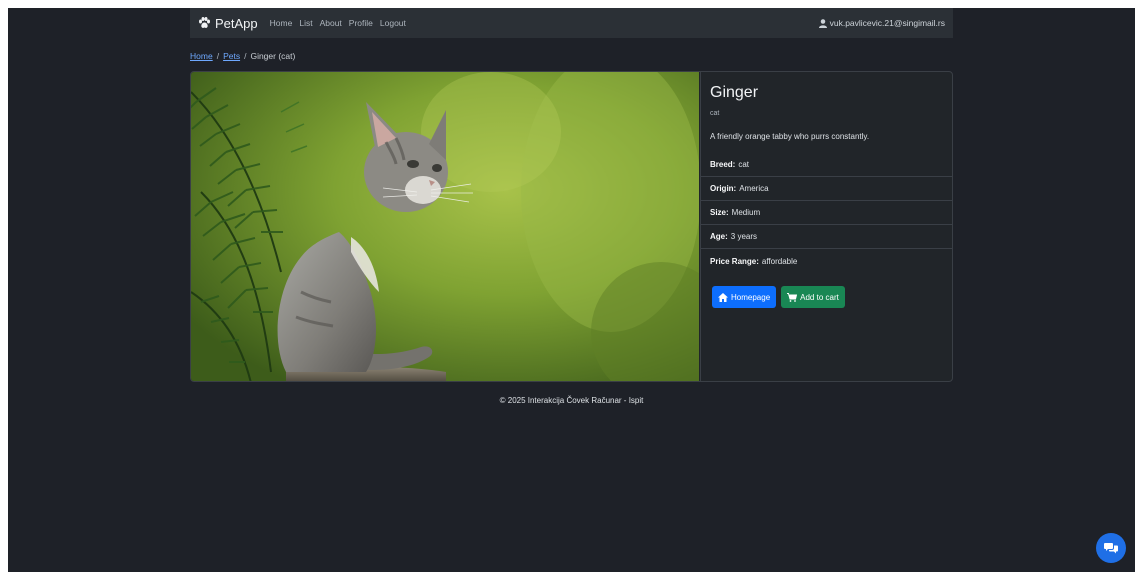 This screenshot has height=572, width=1135. Describe the element at coordinates (393, 23) in the screenshot. I see `nav-logout: Logout` at that location.